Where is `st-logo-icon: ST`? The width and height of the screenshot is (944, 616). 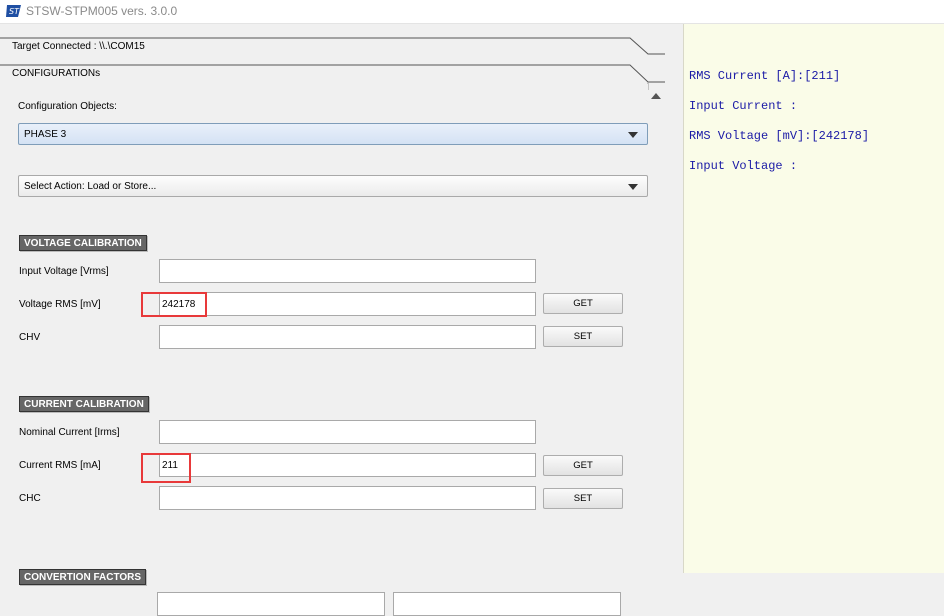
st-logo-icon: ST is located at coordinates (13, 11).